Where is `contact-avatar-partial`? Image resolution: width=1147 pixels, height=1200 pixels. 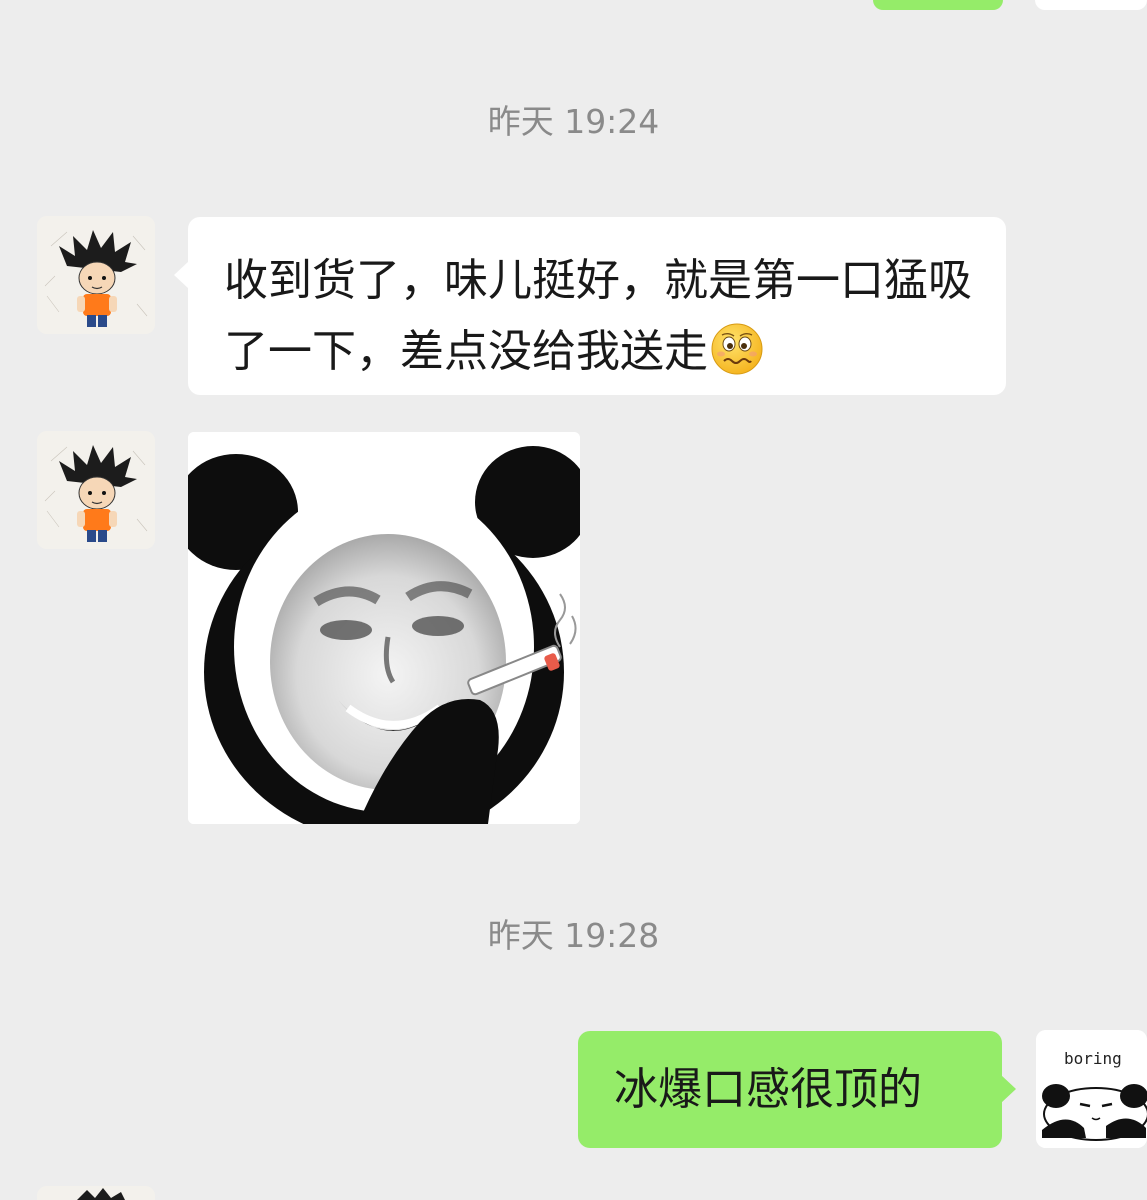
contact-avatar-partial is located at coordinates (96, 1193).